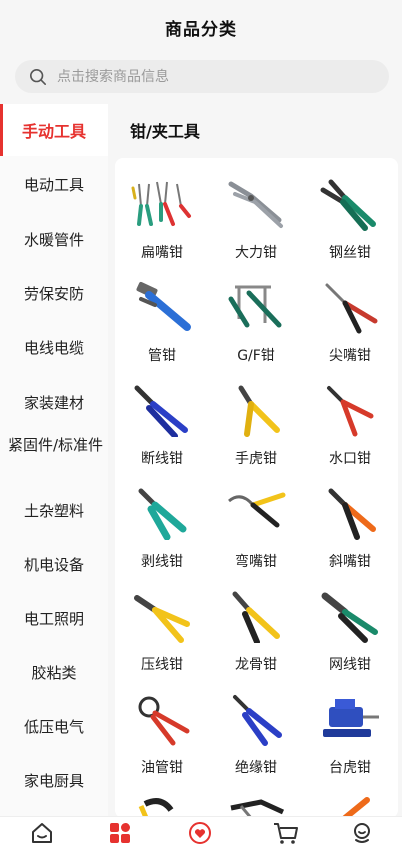  Describe the element at coordinates (201, 29) in the screenshot. I see `page-title: 商品分类` at that location.